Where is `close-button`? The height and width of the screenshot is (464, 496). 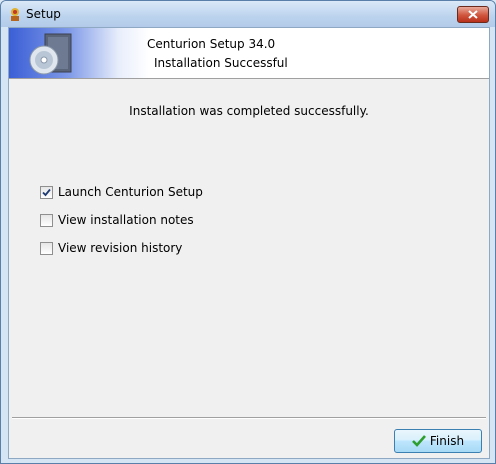 close-button is located at coordinates (473, 14).